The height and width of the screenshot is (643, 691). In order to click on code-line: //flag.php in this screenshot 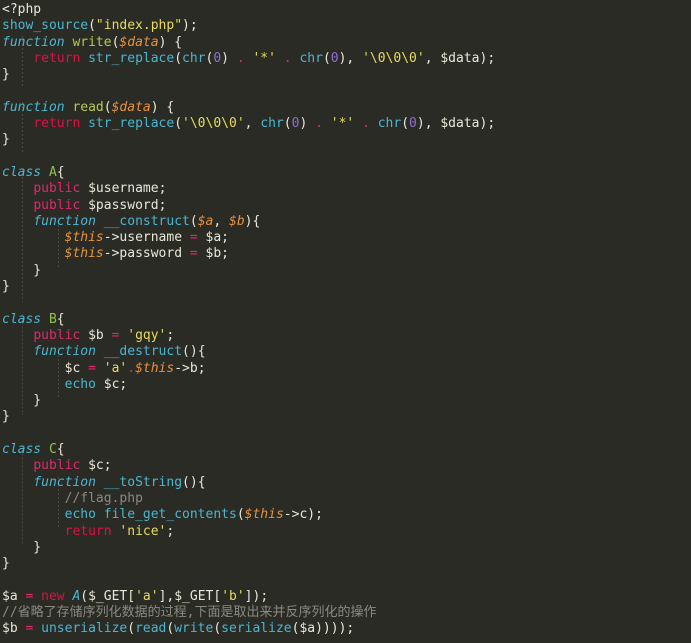, I will do `click(345, 499)`.